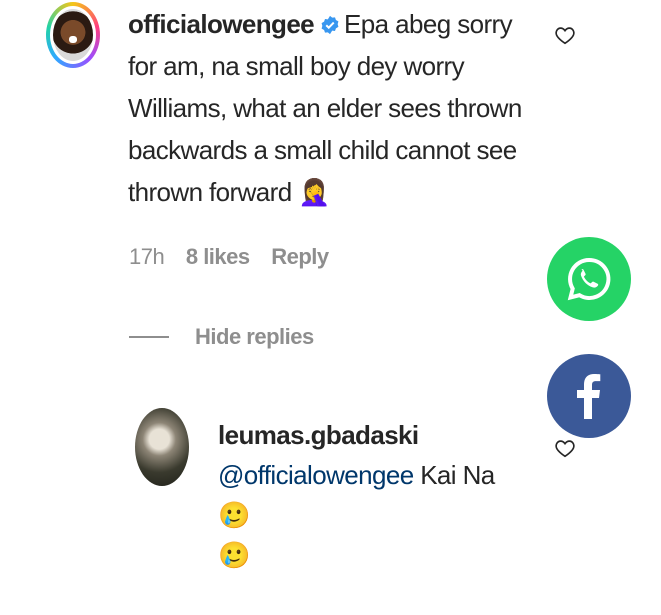 The height and width of the screenshot is (615, 661). I want to click on whatsapp-icon, so click(589, 279).